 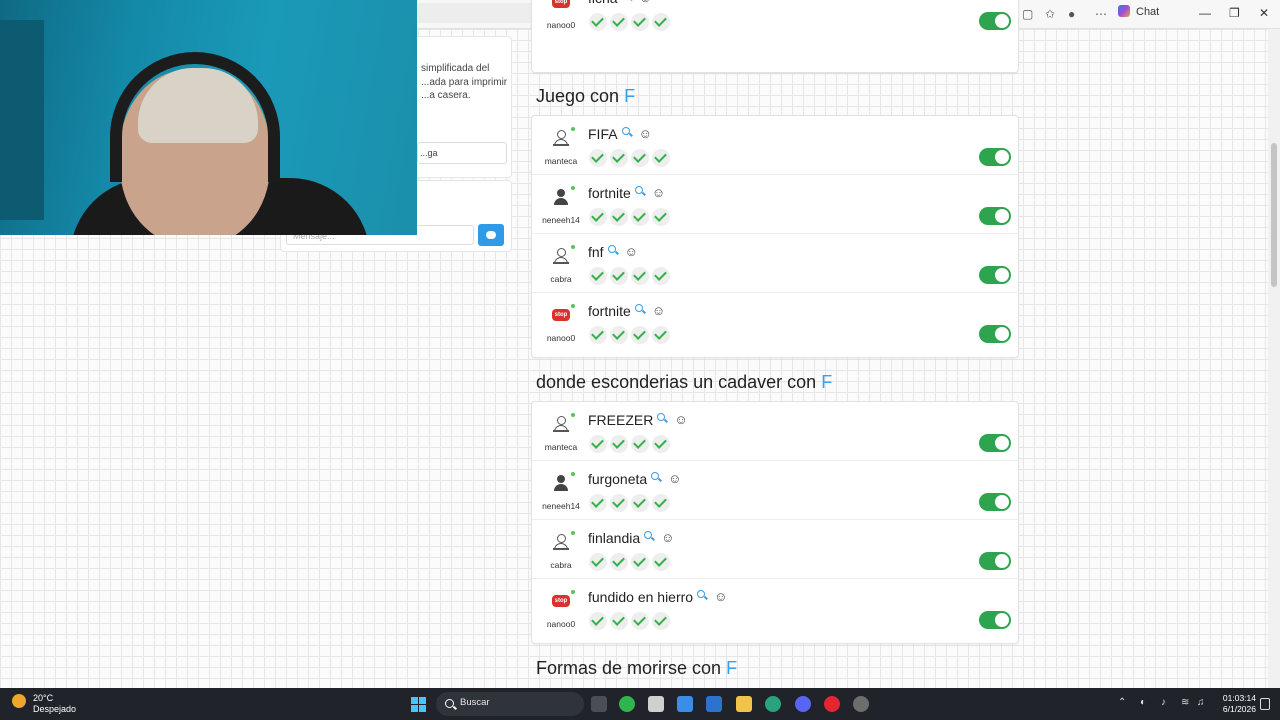 I want to click on copilot-app-icon, so click(x=685, y=704).